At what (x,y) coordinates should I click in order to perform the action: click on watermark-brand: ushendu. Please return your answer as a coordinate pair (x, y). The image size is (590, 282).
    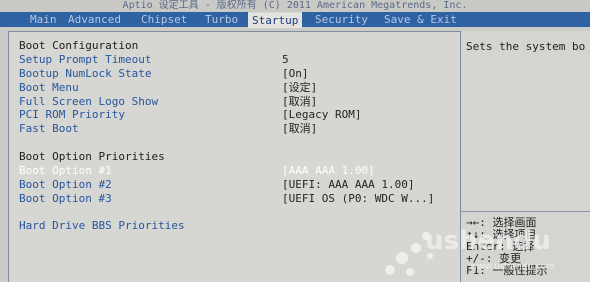
    Looking at the image, I should click on (488, 241).